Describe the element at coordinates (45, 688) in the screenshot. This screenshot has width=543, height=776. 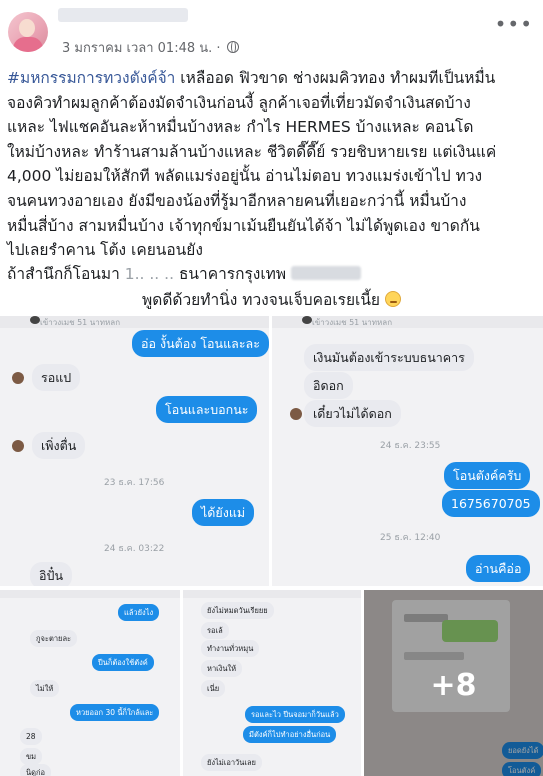
I see `chat-bubble: ไม่ให้` at that location.